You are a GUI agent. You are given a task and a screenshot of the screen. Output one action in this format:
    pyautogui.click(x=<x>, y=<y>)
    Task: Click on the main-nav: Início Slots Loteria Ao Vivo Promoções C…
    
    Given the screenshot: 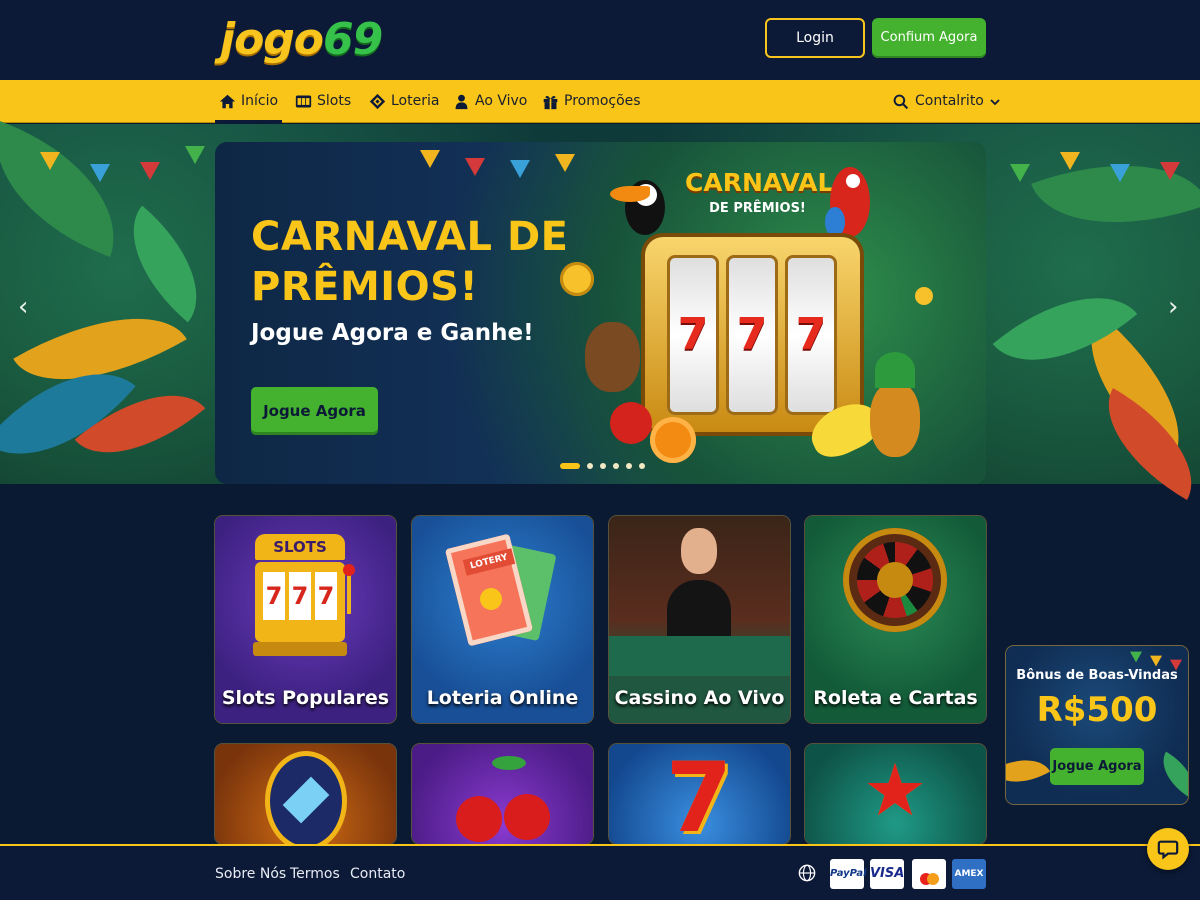 What is the action you would take?
    pyautogui.click(x=600, y=101)
    